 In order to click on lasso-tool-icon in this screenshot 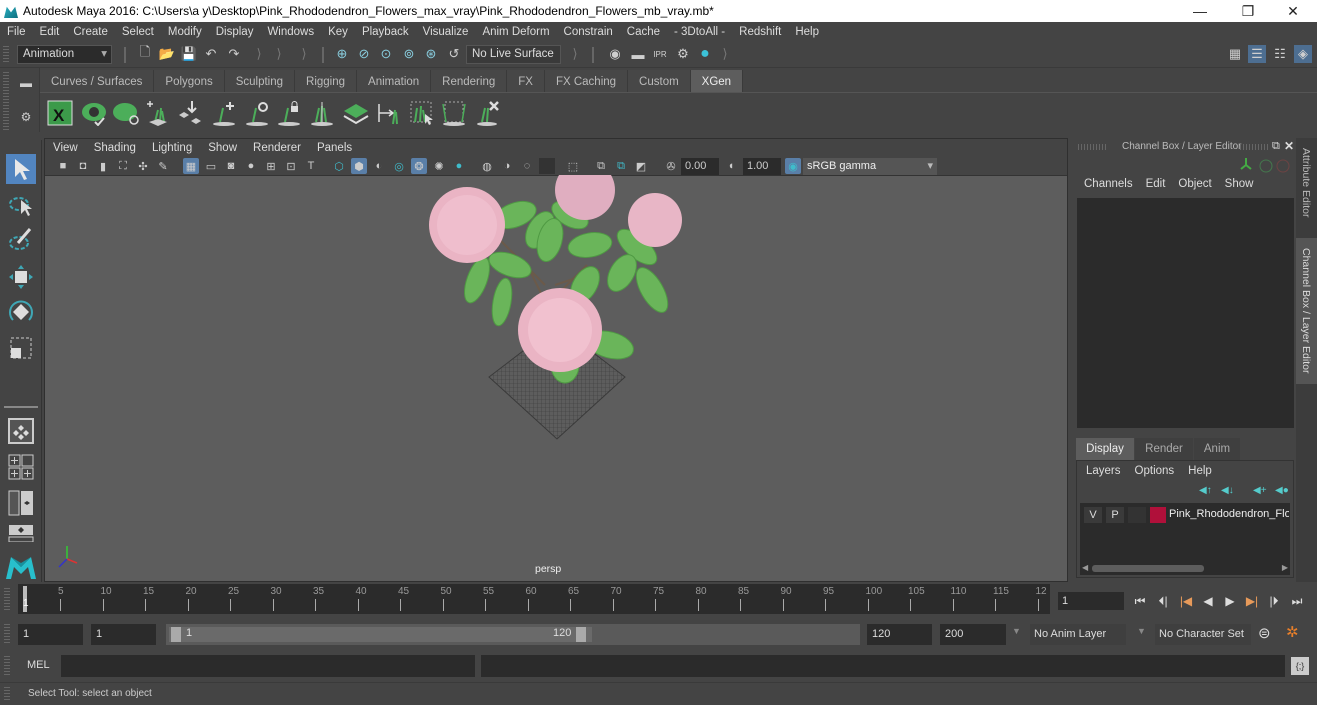, I will do `click(21, 205)`.